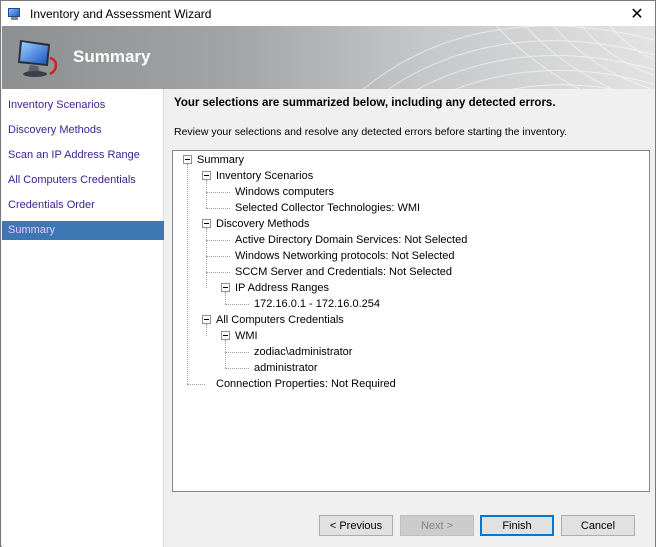 This screenshot has height=547, width=656. What do you see at coordinates (317, 304) in the screenshot?
I see `tree-node-ip-range-item: 172.16.0.1 - 172.16.0.254` at bounding box center [317, 304].